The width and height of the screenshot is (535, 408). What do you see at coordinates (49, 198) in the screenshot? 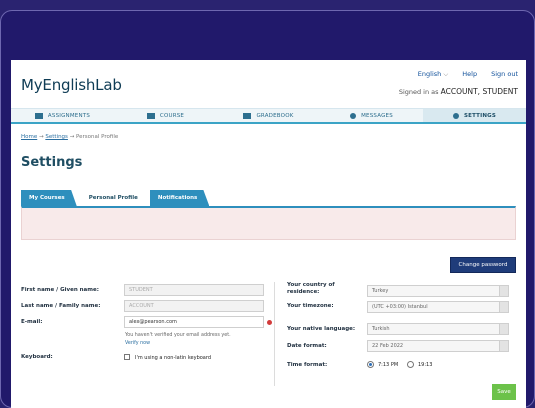
I see `subtab-my-courses: My Courses` at bounding box center [49, 198].